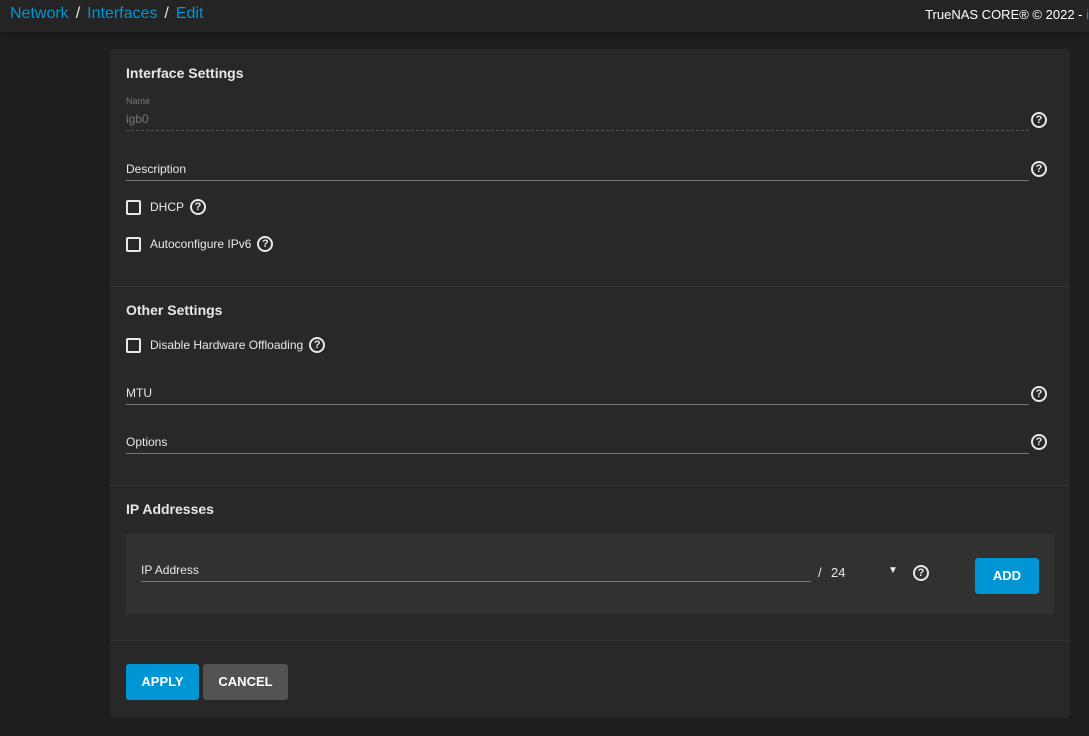  Describe the element at coordinates (162, 682) in the screenshot. I see `apply-button: APPLY` at that location.